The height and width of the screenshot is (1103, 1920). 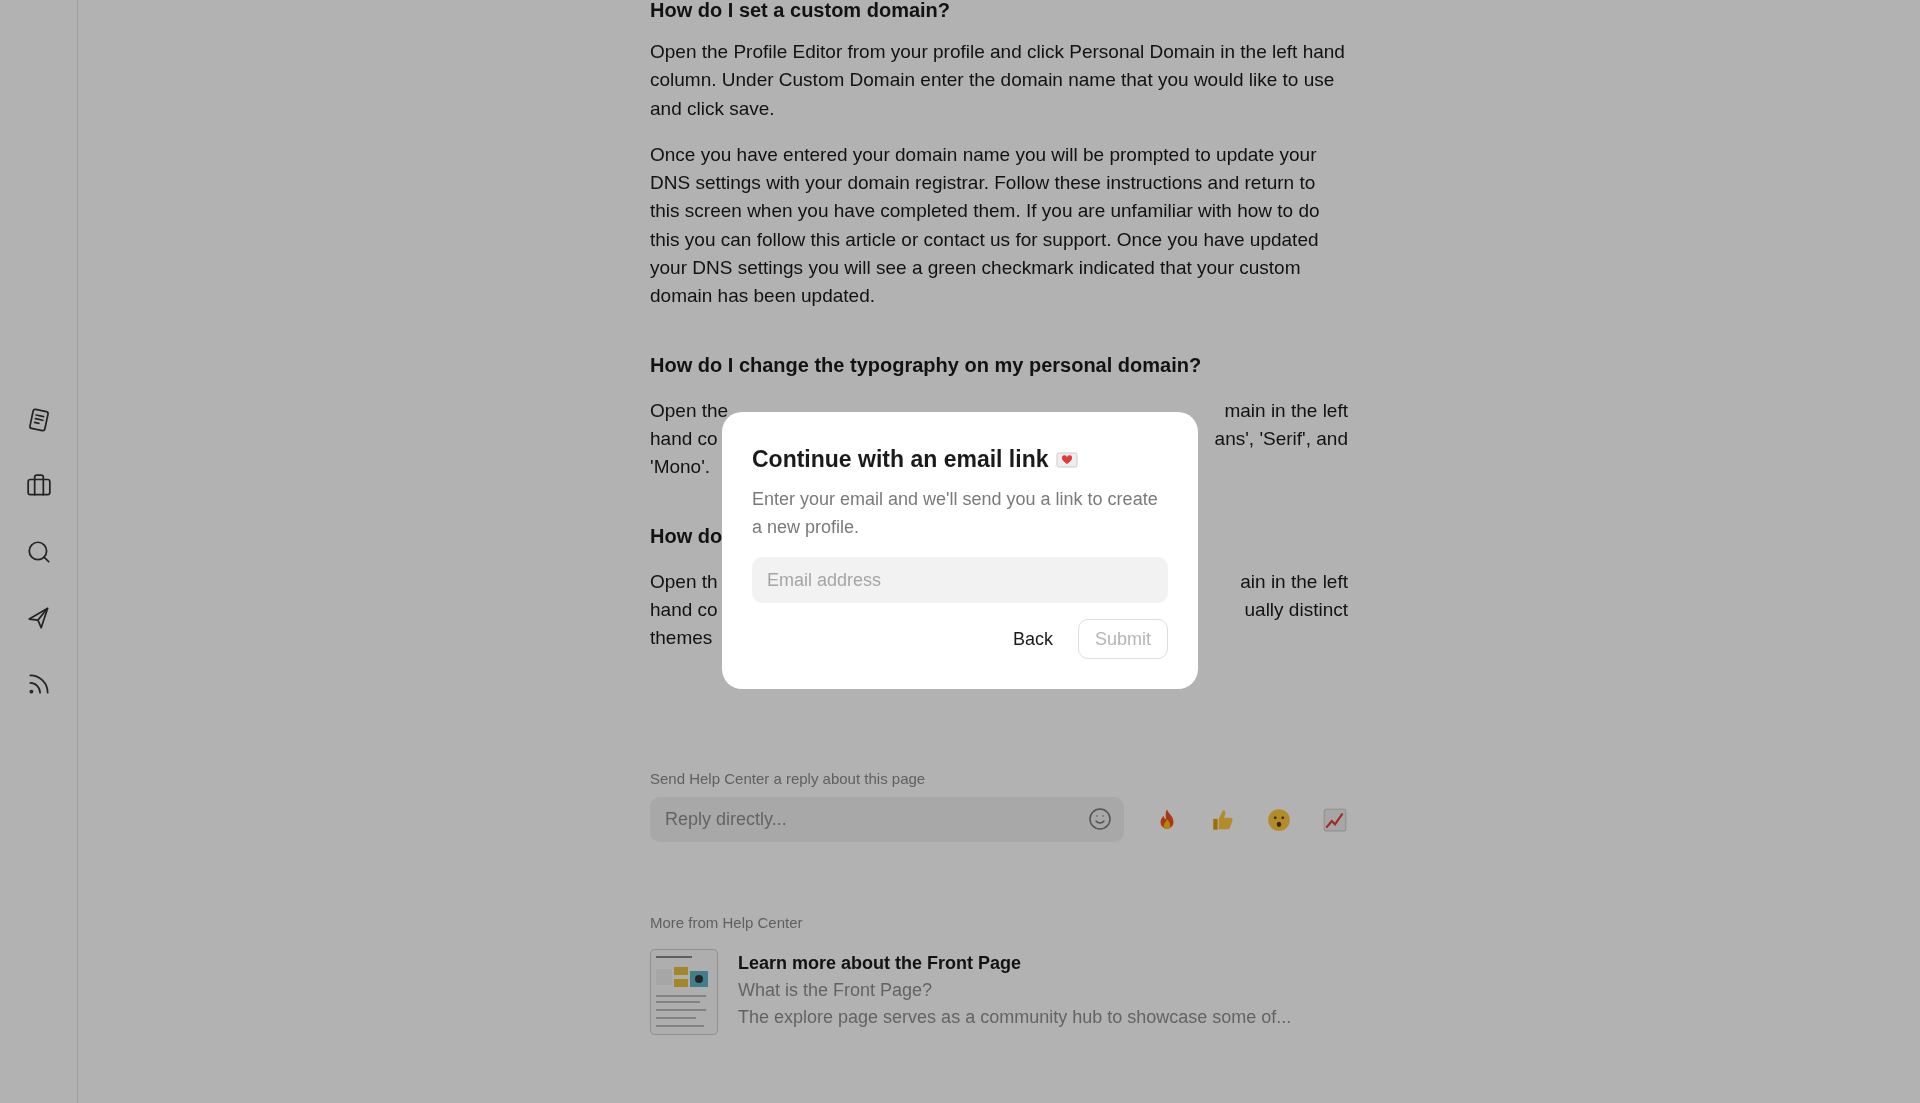 What do you see at coordinates (1286, 410) in the screenshot?
I see `paragraph-fragment: main in the left` at bounding box center [1286, 410].